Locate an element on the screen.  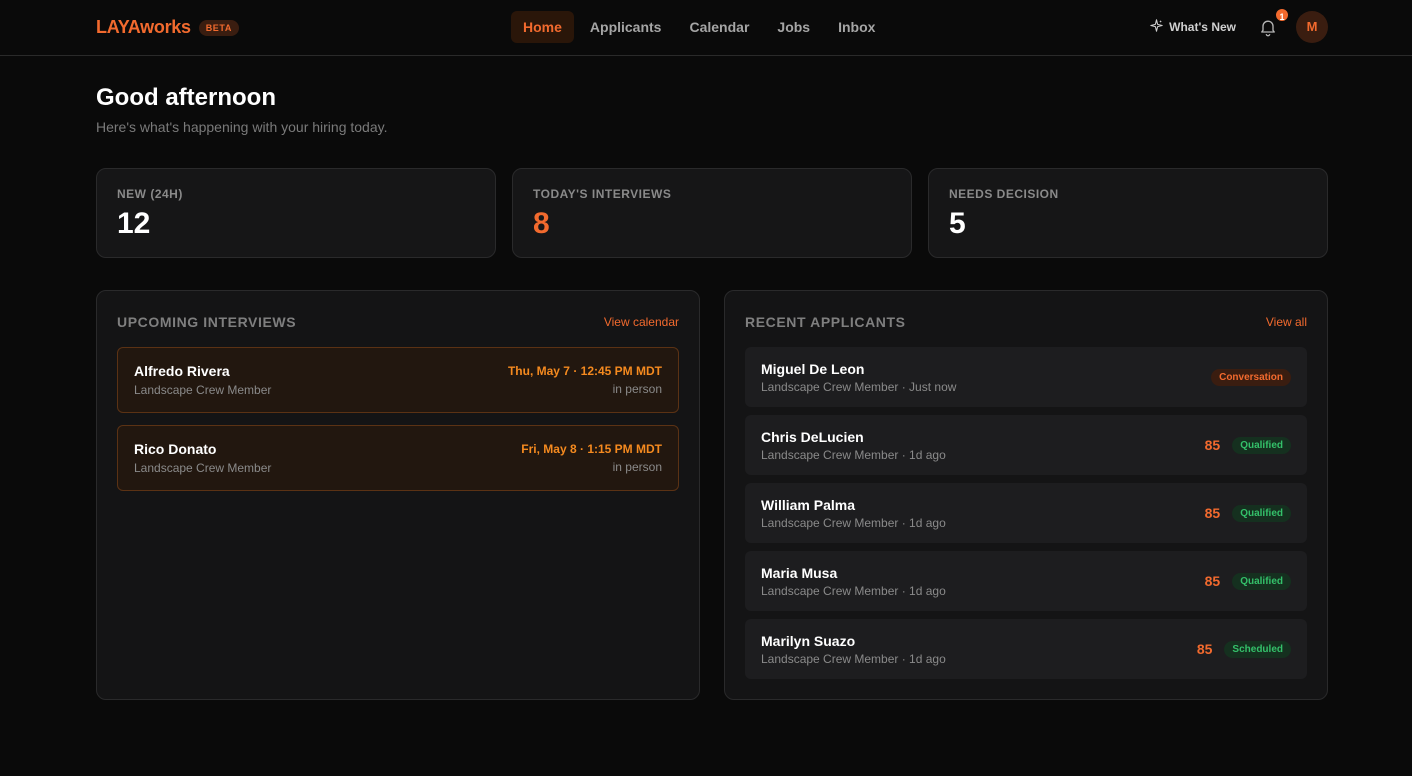
nav-home: Home is located at coordinates (542, 27).